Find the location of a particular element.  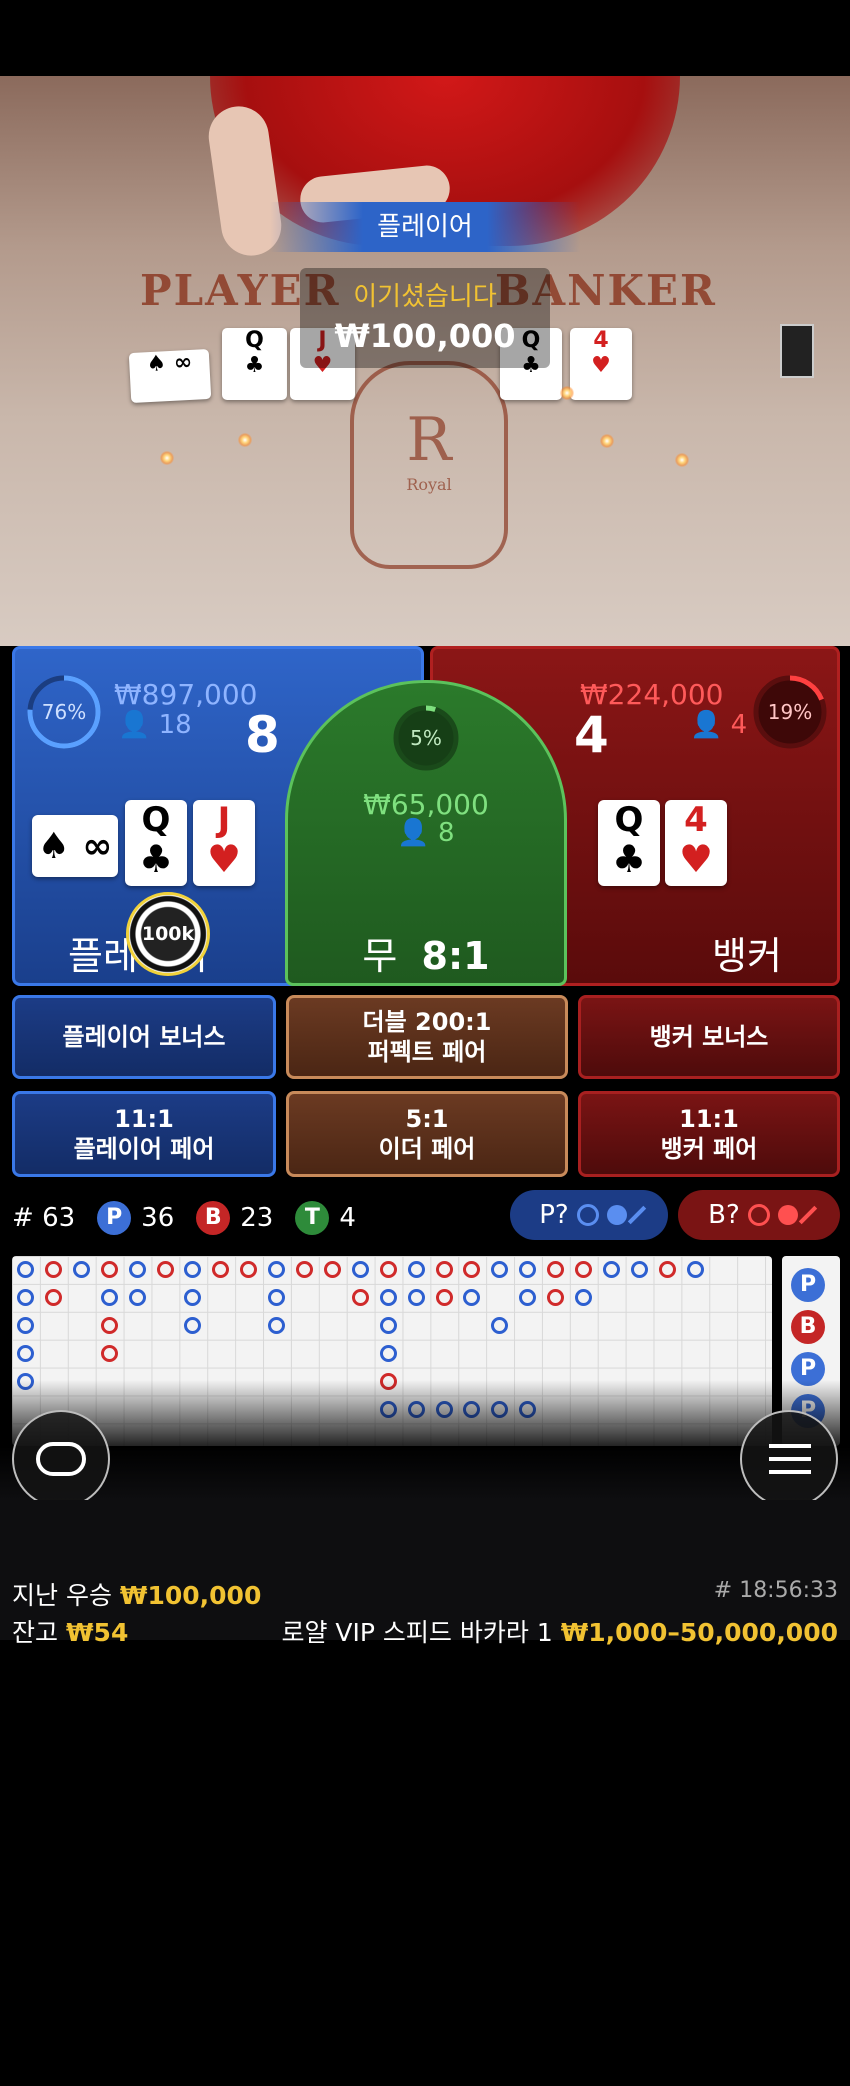

player-card-3: J ♥ is located at coordinates (224, 843).